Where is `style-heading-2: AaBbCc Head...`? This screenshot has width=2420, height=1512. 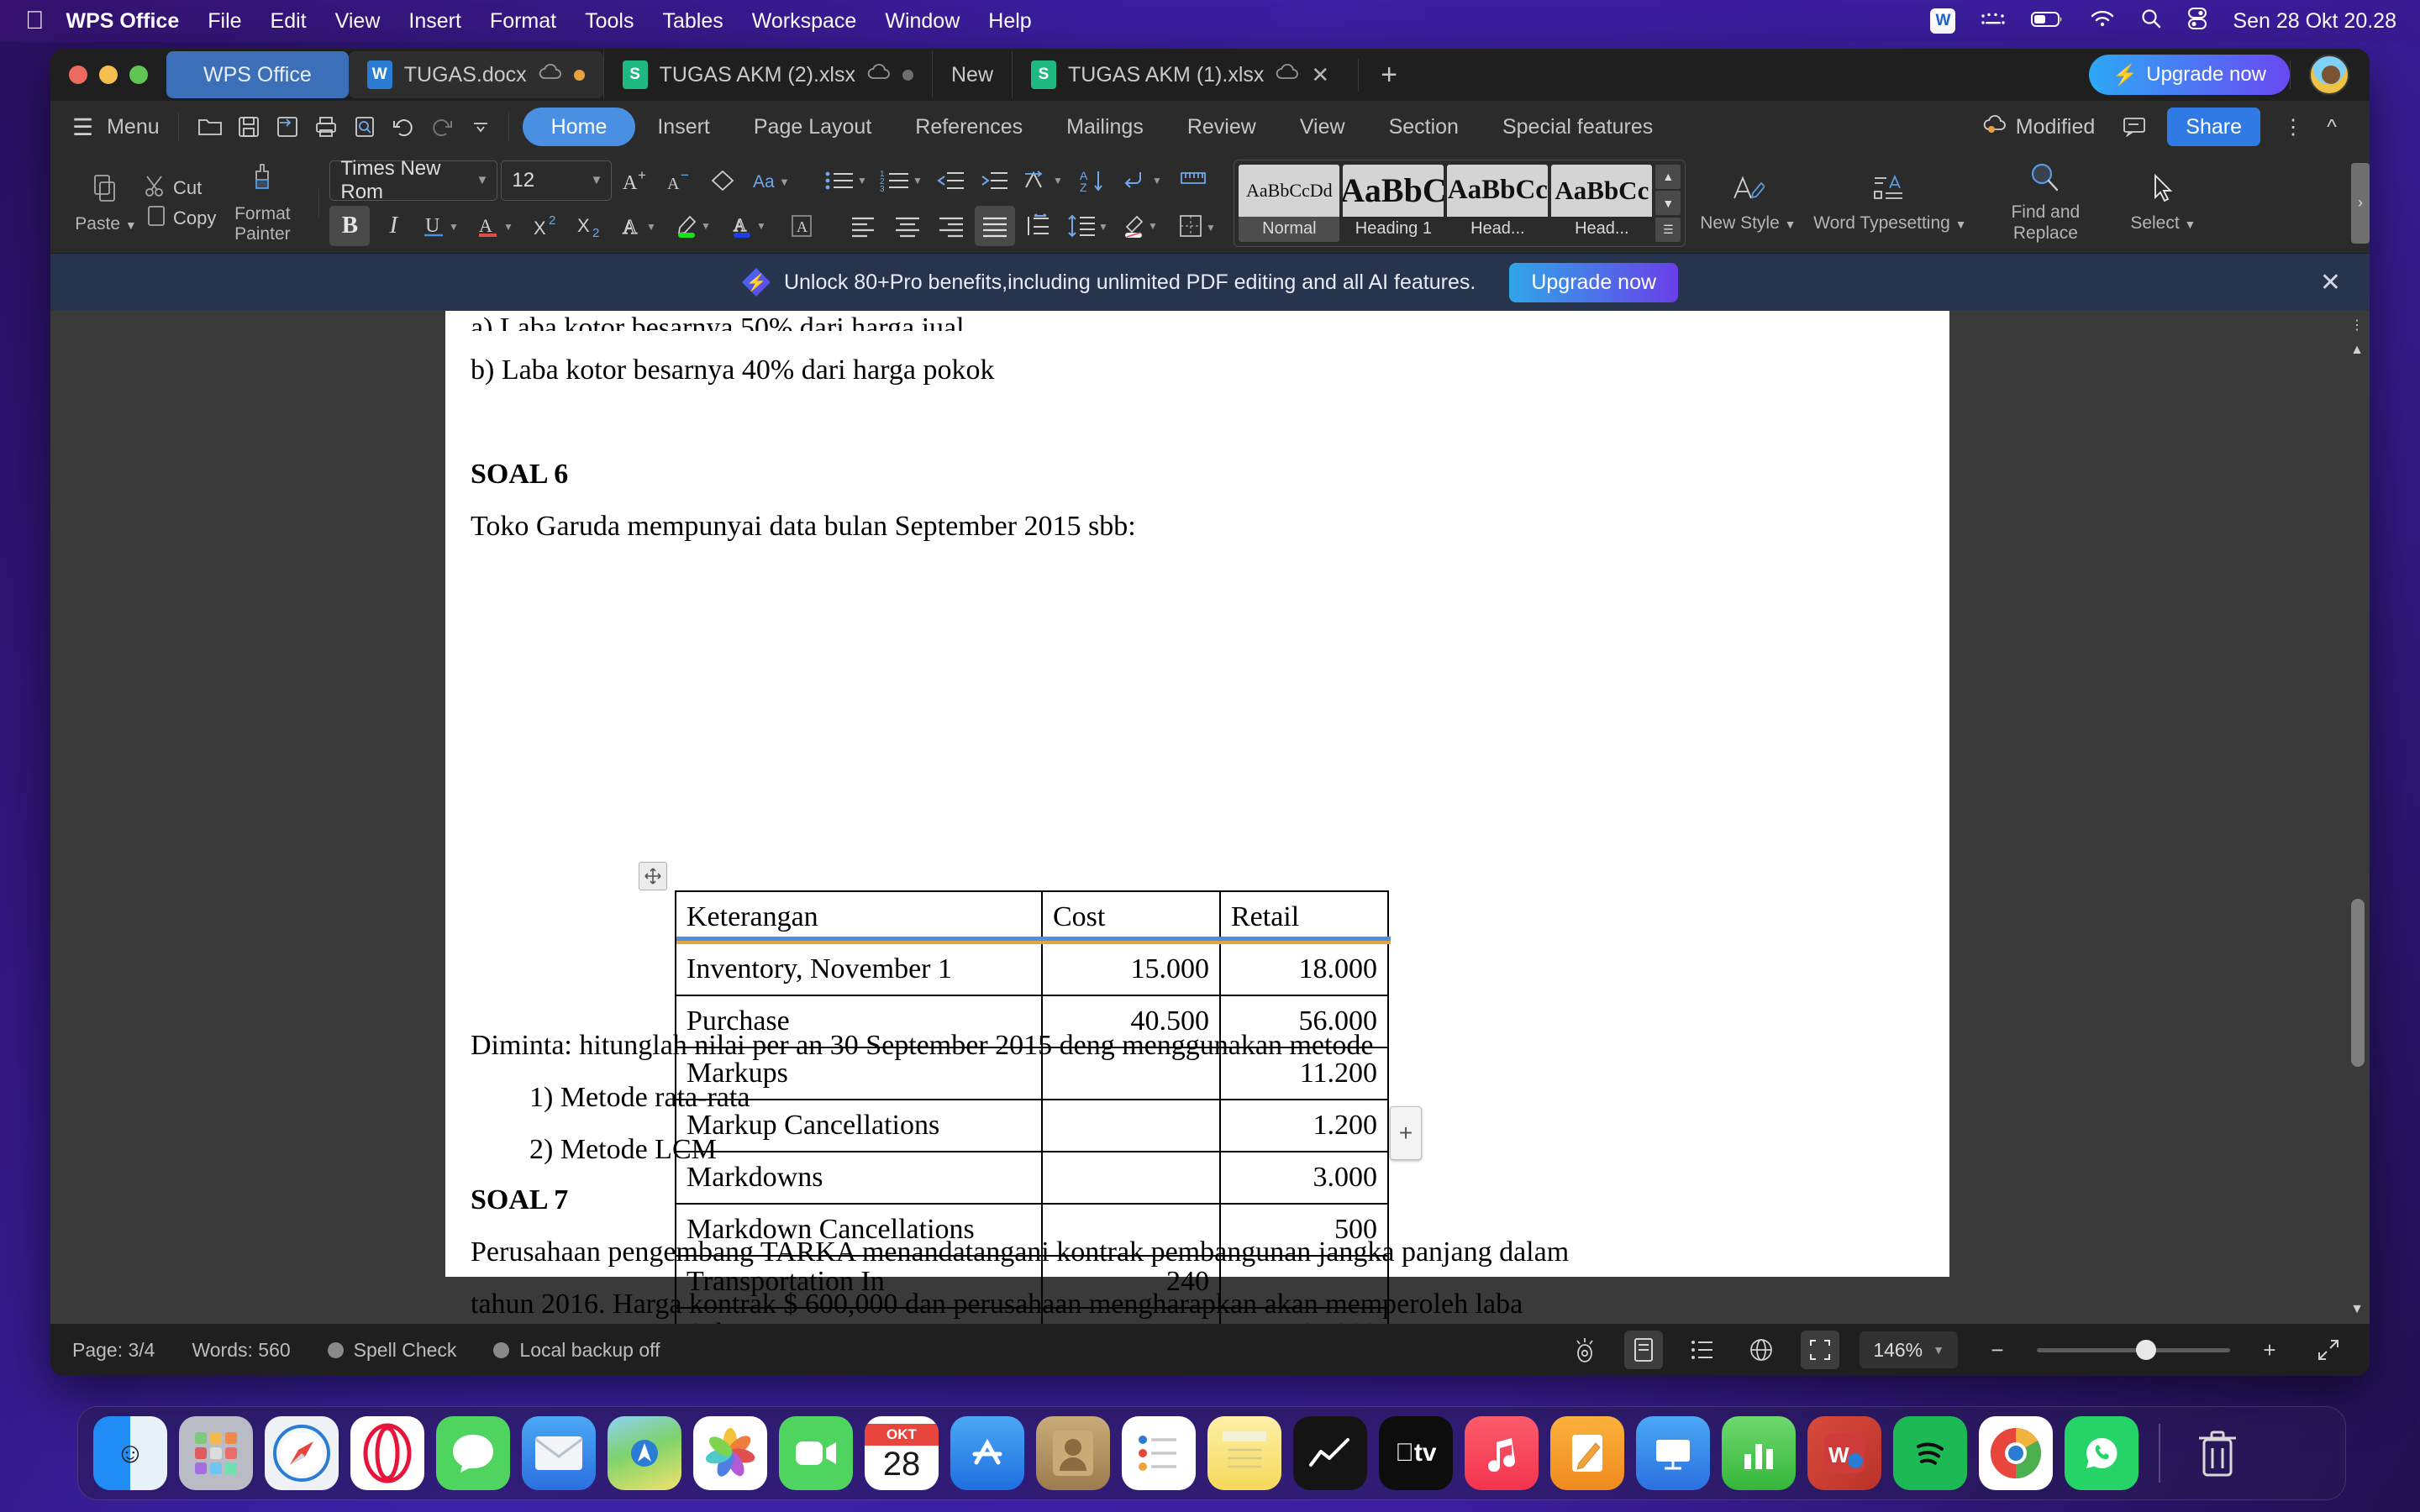 style-heading-2: AaBbCc Head... is located at coordinates (1498, 203).